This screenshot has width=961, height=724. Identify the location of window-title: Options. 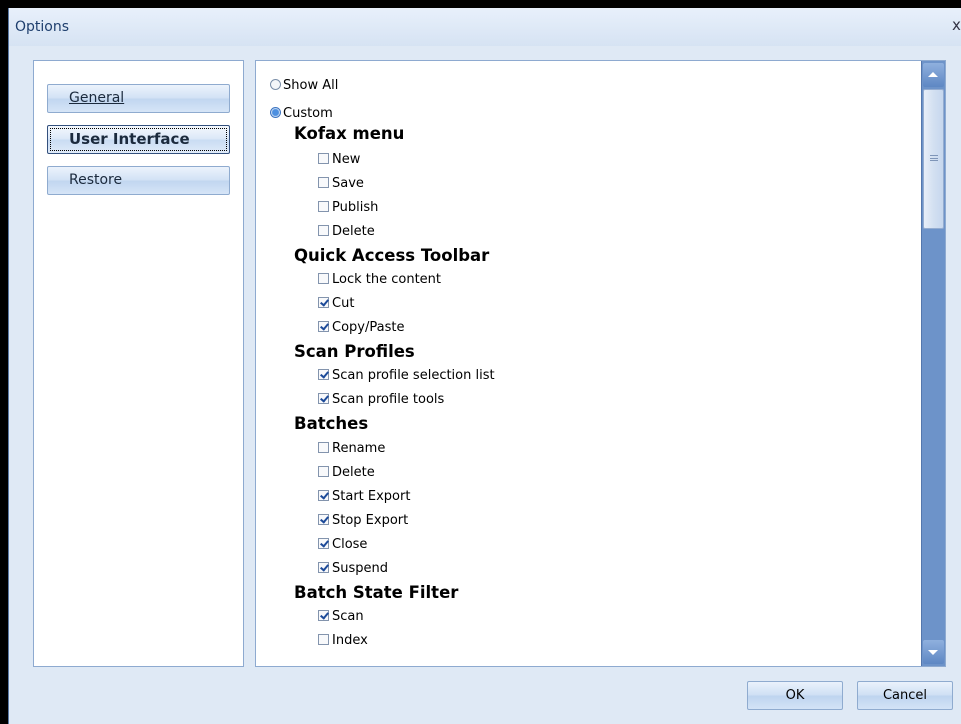
(42, 27).